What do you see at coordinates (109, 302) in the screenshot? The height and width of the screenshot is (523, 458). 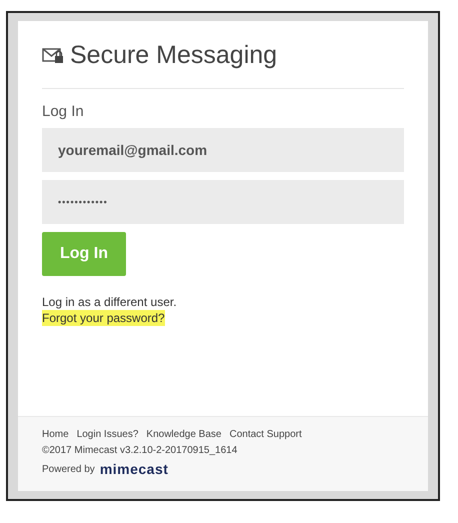 I see `text-link: Log in as a different user.` at bounding box center [109, 302].